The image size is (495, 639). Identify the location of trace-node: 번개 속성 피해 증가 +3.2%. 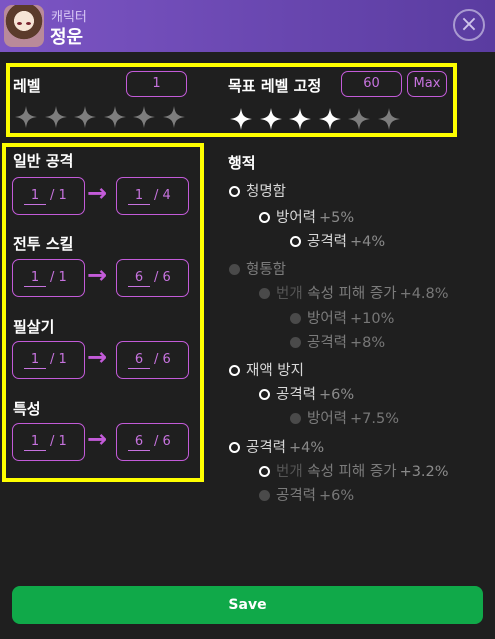
(354, 470).